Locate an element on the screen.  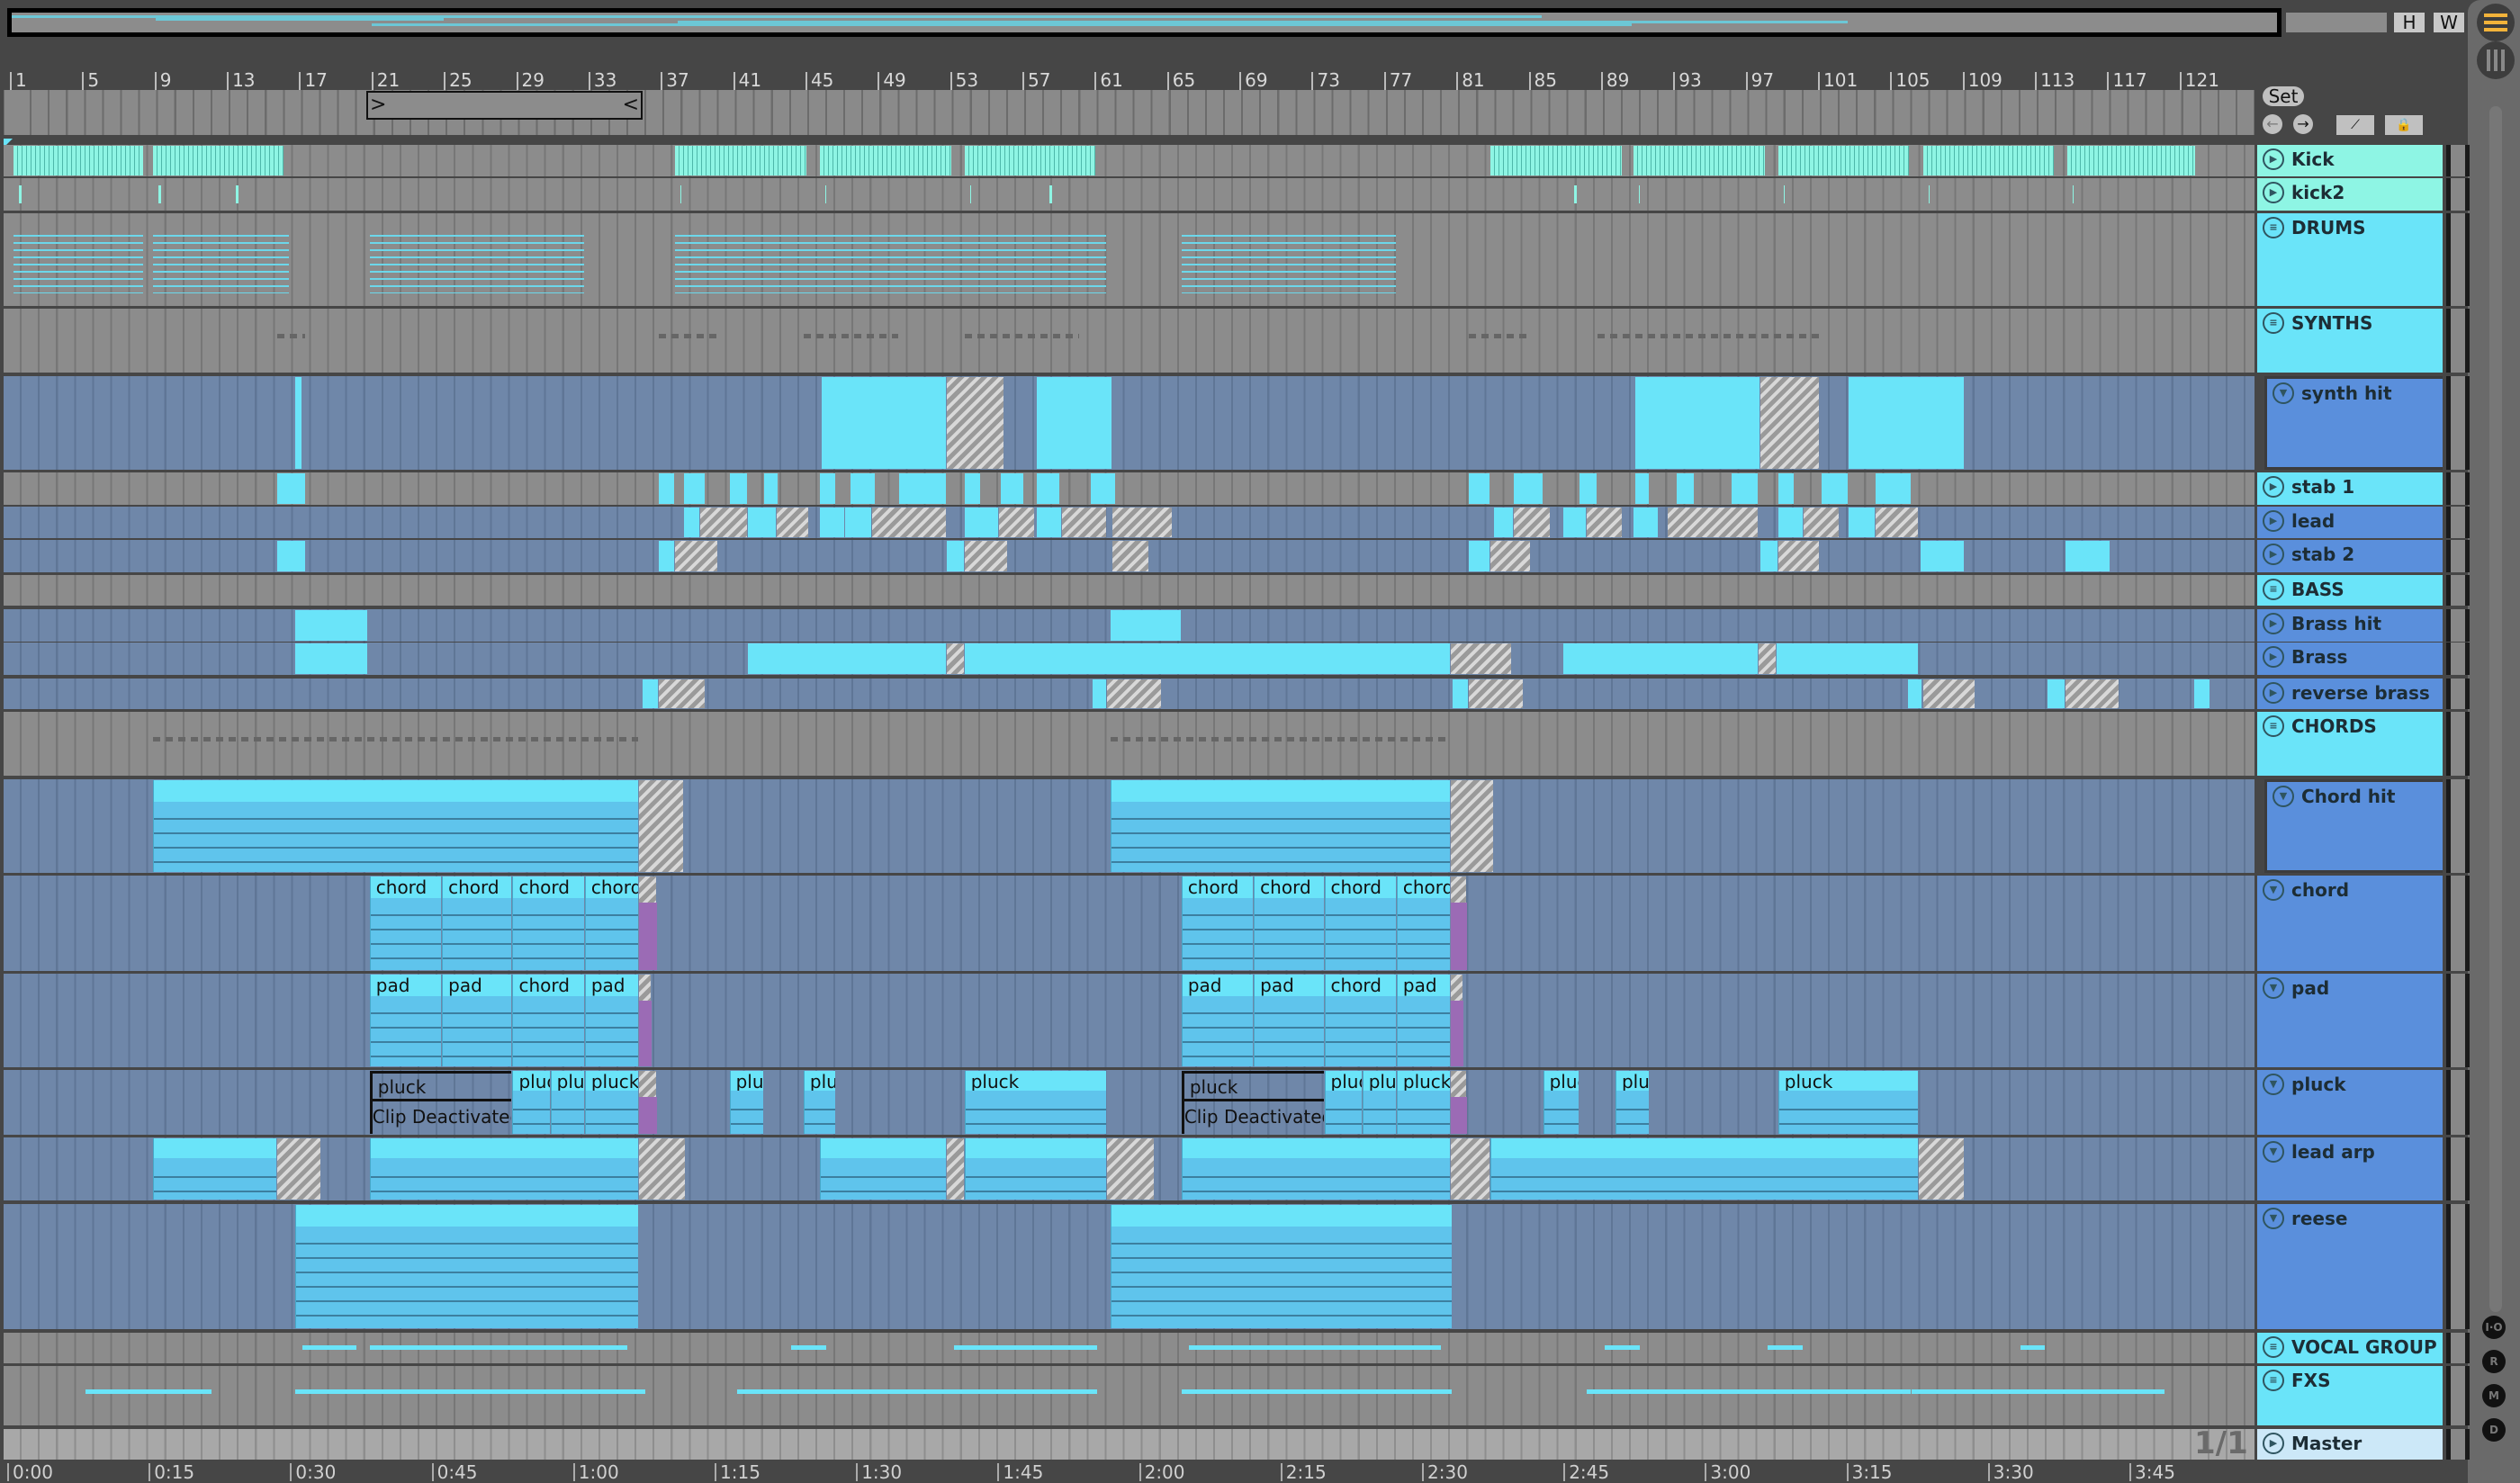
clip: chord is located at coordinates (406, 923).